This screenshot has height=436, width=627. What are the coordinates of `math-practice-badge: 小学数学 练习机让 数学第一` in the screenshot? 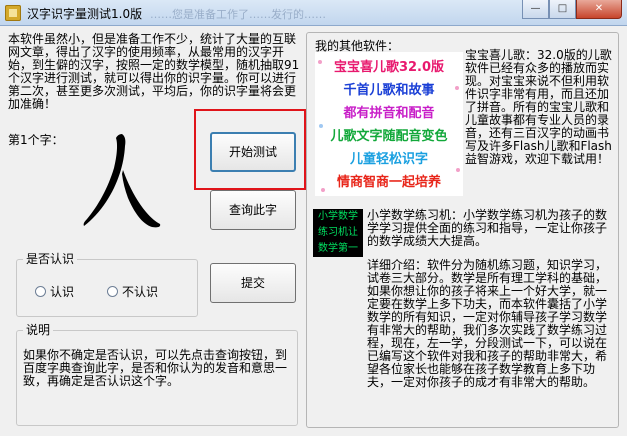 It's located at (338, 233).